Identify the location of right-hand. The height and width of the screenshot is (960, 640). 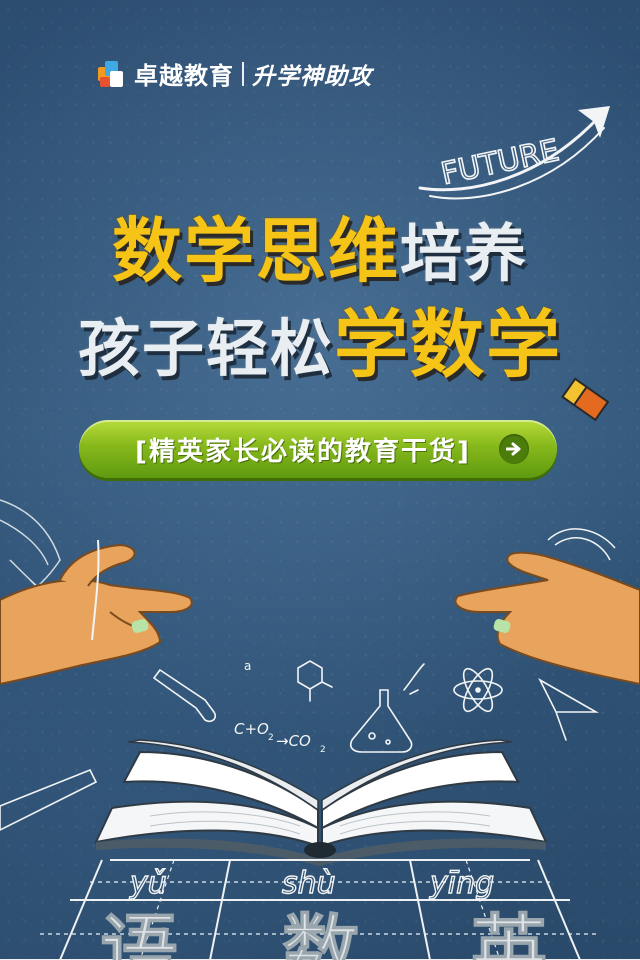
(547, 607).